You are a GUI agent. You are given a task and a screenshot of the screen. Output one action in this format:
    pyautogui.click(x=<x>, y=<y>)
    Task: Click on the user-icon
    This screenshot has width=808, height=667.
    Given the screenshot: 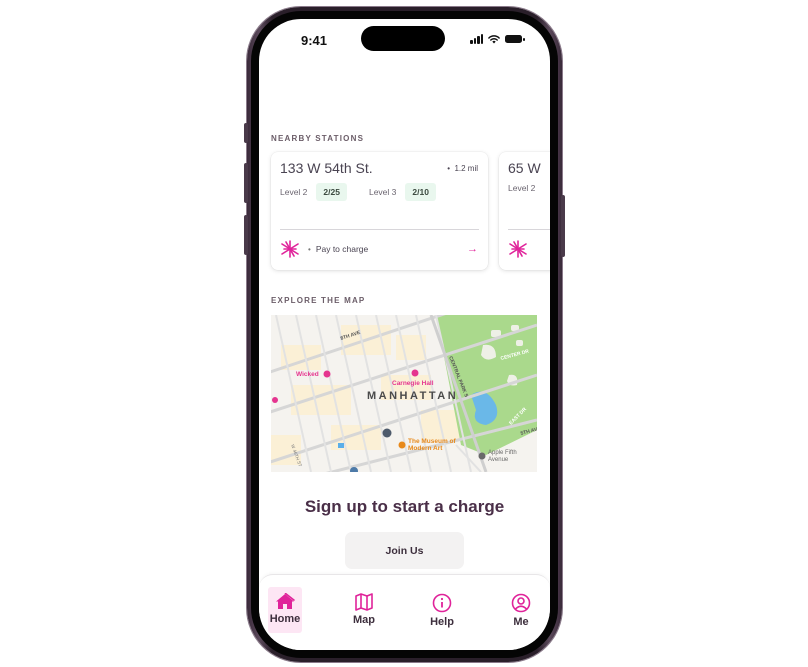 What is the action you would take?
    pyautogui.click(x=521, y=603)
    